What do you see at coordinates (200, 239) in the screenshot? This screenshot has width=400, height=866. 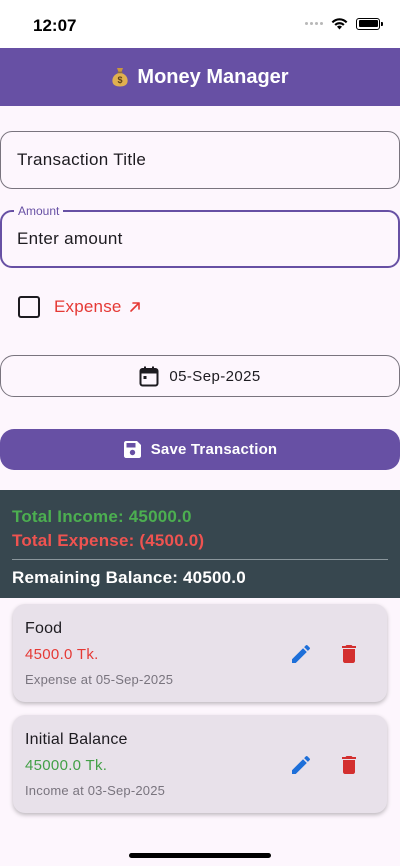 I see `amount-input` at bounding box center [200, 239].